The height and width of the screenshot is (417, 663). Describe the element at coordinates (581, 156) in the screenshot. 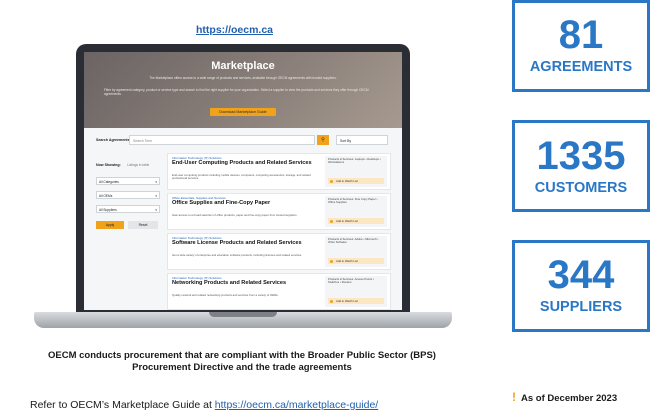

I see `customers-count: 1335` at that location.